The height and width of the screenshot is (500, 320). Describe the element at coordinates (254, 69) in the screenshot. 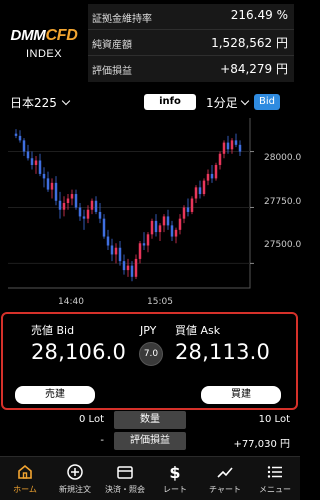

I see `stat-value: +84,279 円` at that location.